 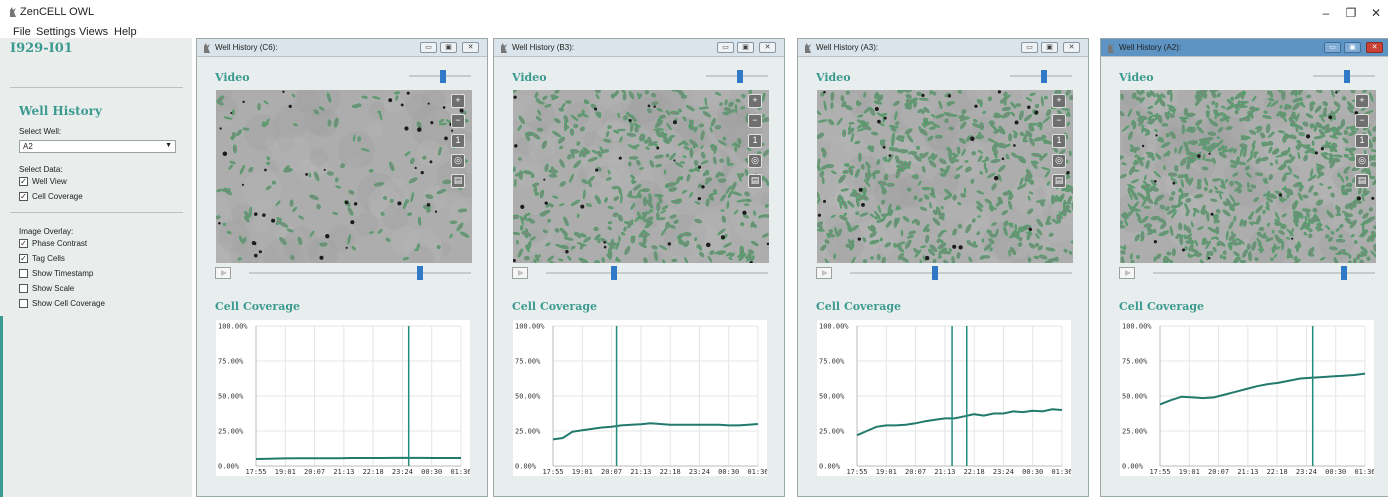 I want to click on close-icon: ✕, so click(x=1376, y=13).